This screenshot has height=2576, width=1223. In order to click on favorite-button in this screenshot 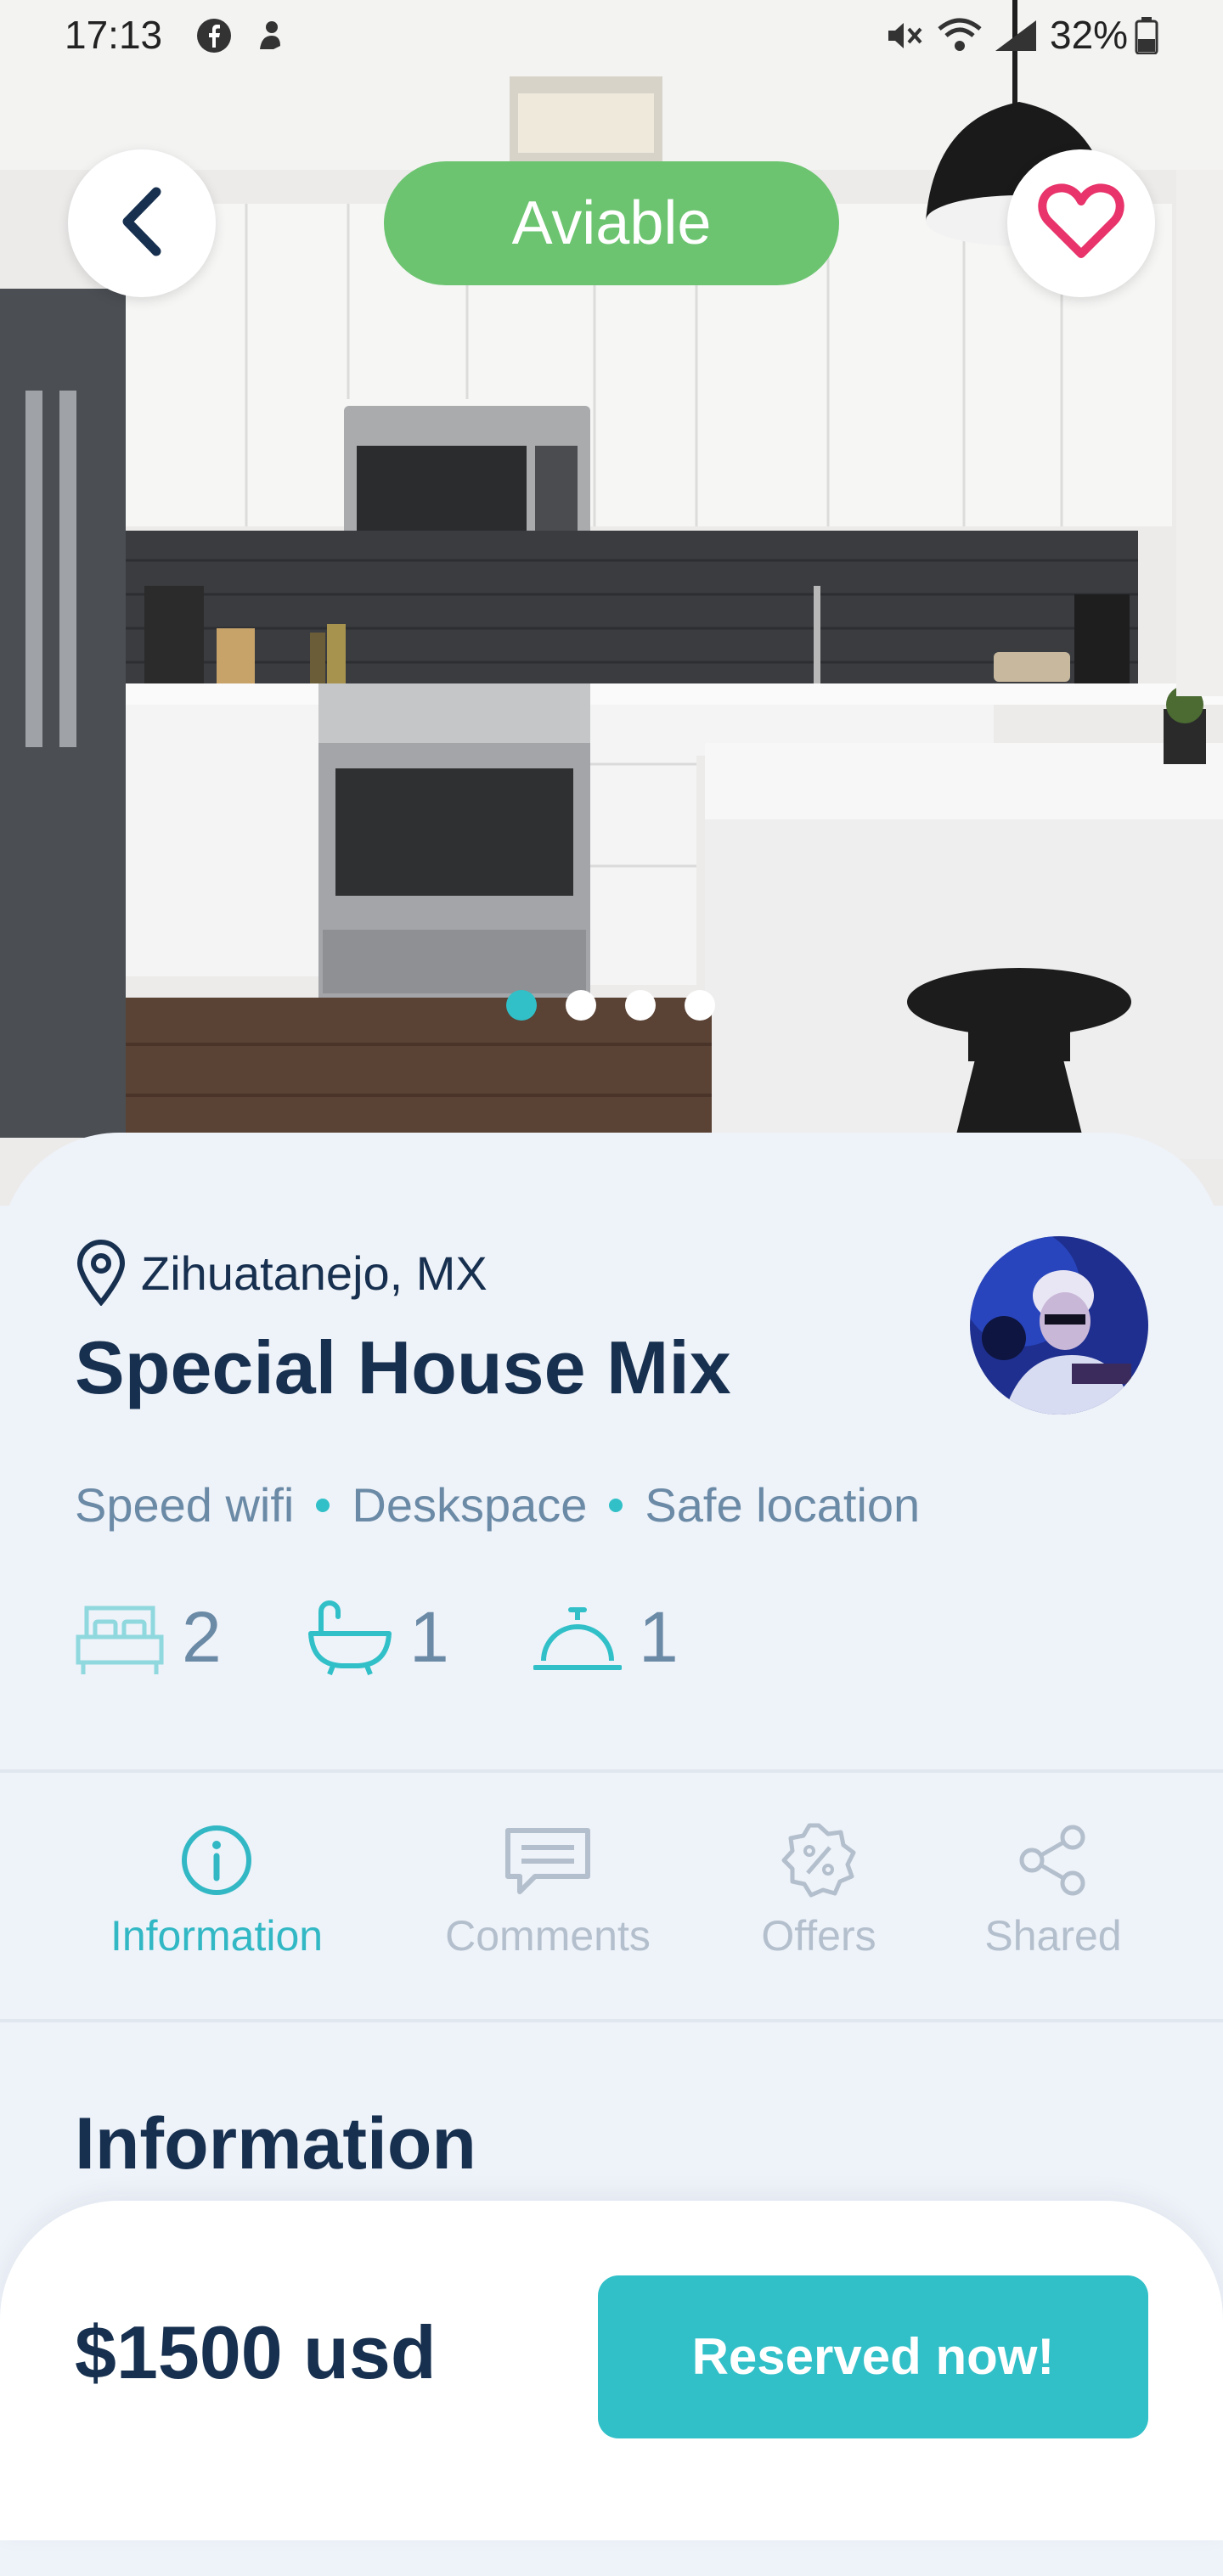, I will do `click(1081, 223)`.